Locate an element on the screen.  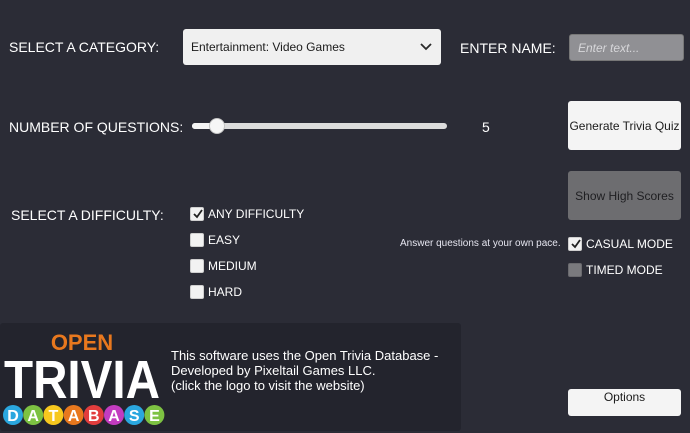
questions-slider-track is located at coordinates (319, 126).